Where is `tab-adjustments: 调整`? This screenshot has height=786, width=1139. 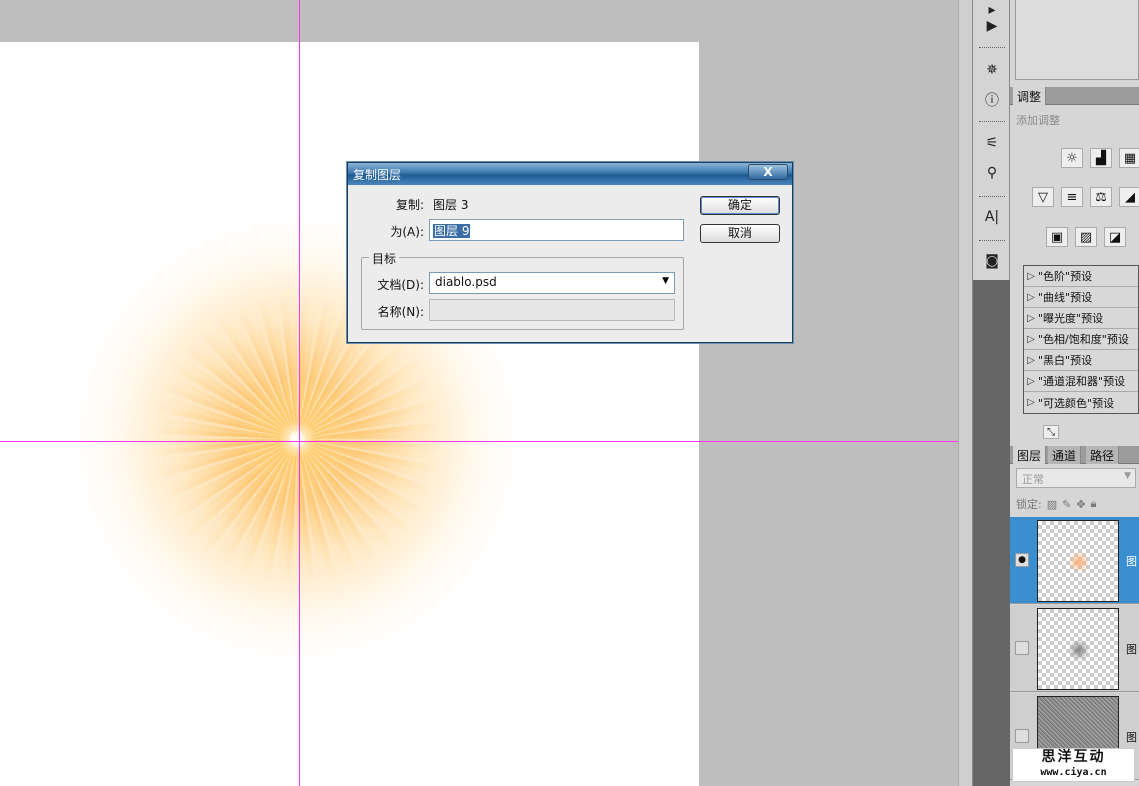
tab-adjustments: 调整 is located at coordinates (1030, 96).